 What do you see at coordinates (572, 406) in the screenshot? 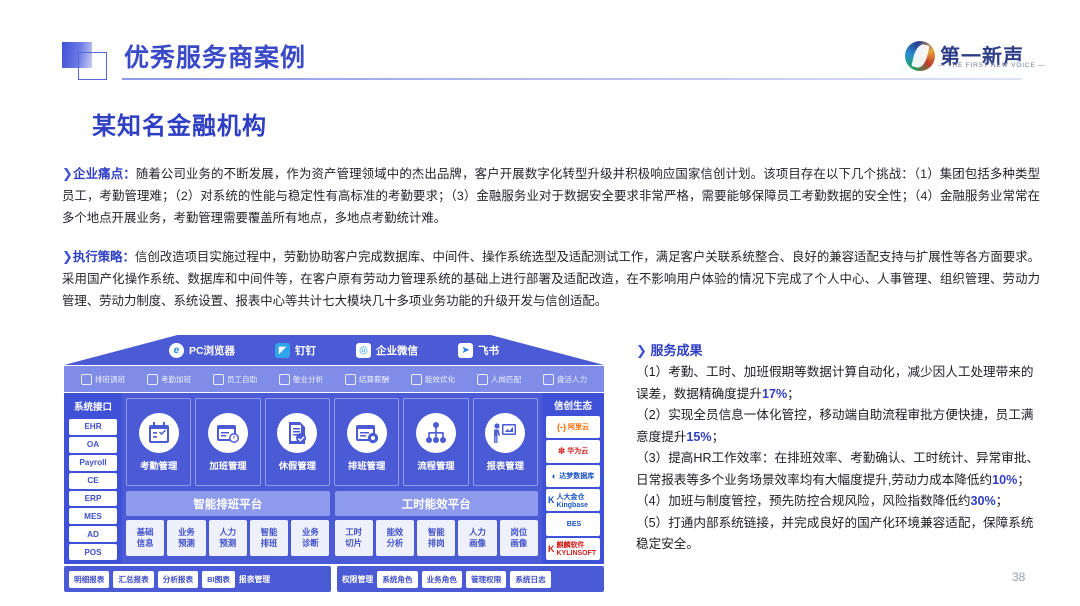
I see `ecosystem-title: 信创生态` at bounding box center [572, 406].